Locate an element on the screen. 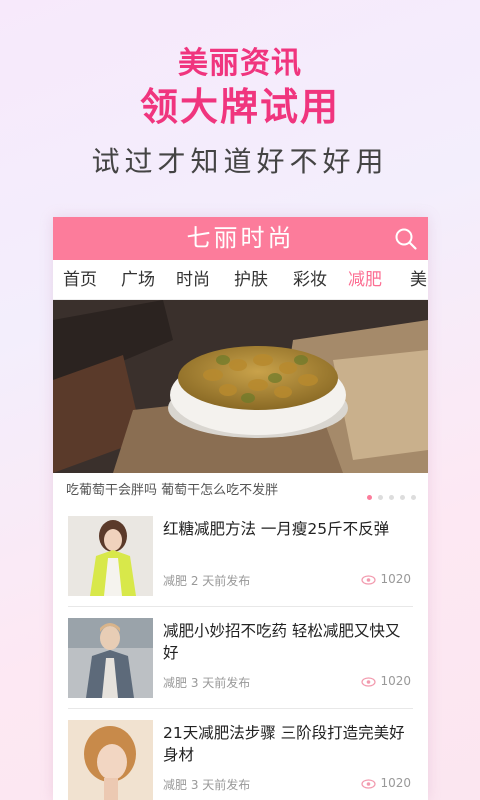 Image resolution: width=480 pixels, height=800 pixels. promo-title: 领大牌试用 is located at coordinates (239, 107).